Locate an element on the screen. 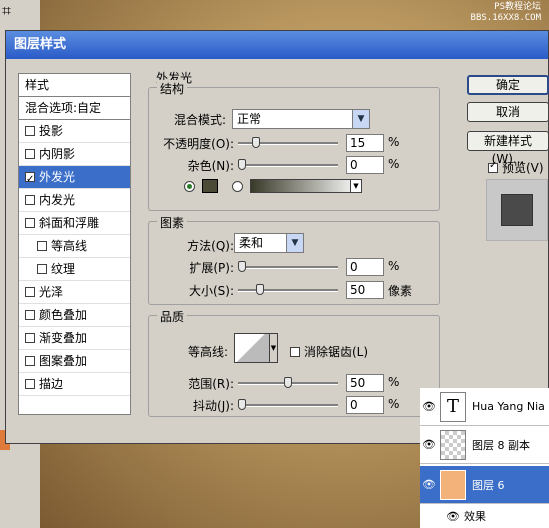  style-item: 等高线 is located at coordinates (74, 246).